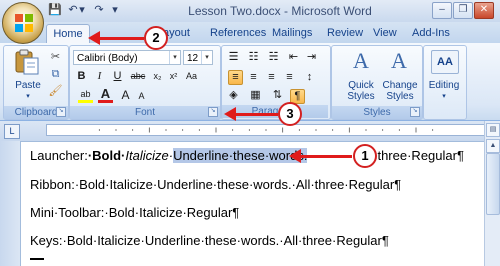 This screenshot has width=500, height=266. What do you see at coordinates (191, 76) in the screenshot?
I see `clear-formatting-button: Aa` at bounding box center [191, 76].